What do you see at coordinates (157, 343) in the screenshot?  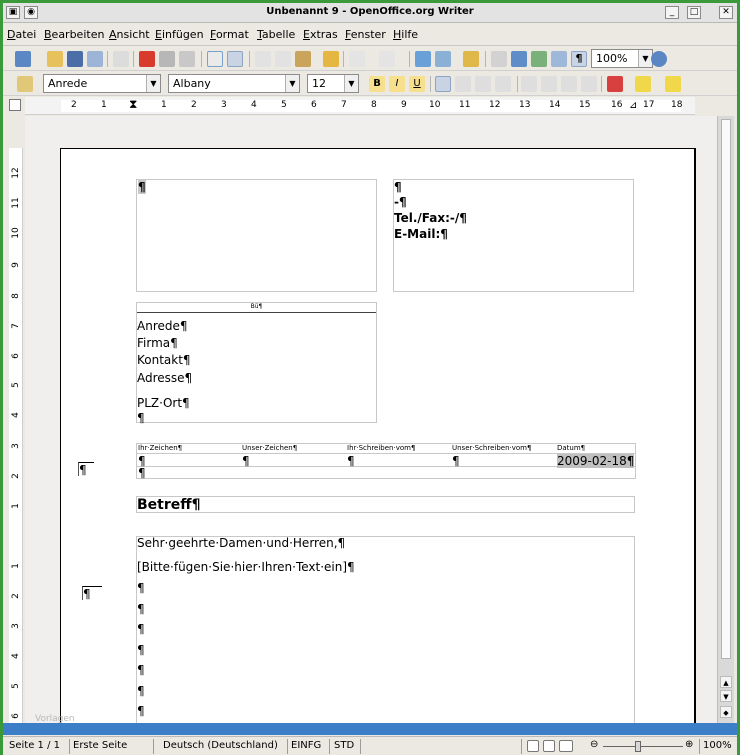 I see `recipient-company: Firma¶` at bounding box center [157, 343].